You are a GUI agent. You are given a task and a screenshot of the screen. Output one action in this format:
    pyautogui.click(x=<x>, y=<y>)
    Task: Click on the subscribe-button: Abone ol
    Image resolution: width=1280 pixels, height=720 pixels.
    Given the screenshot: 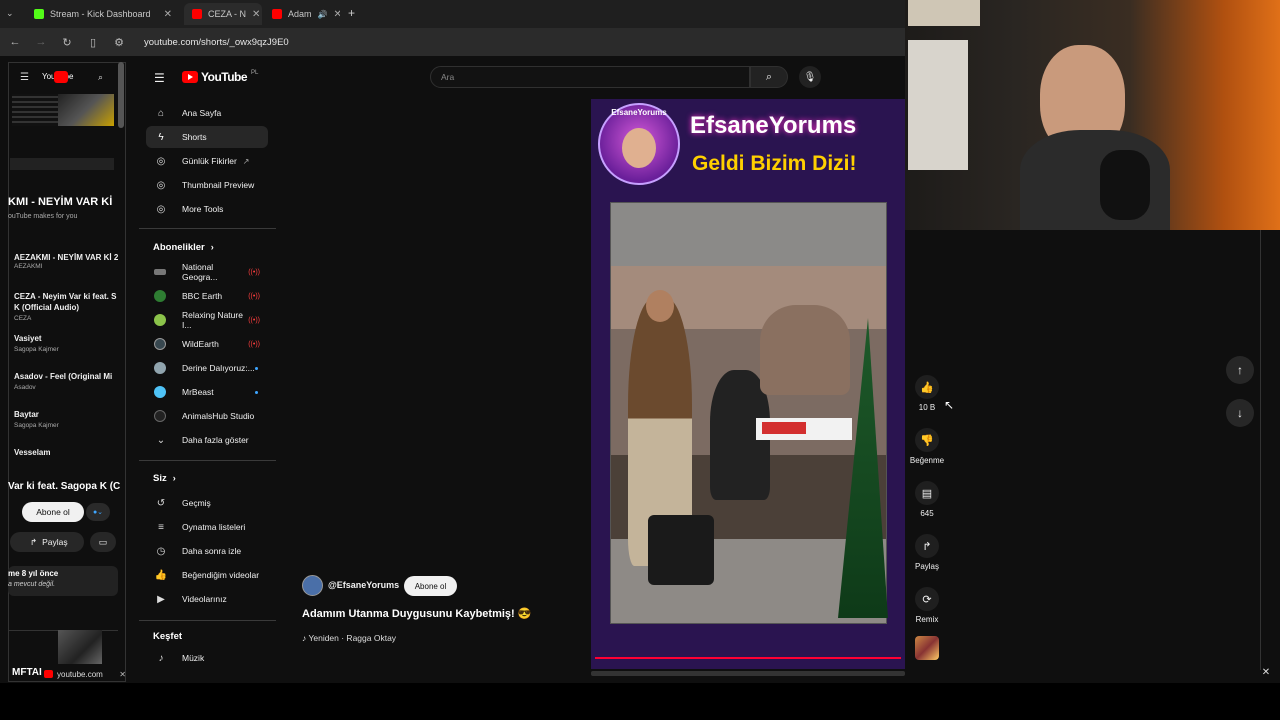 What is the action you would take?
    pyautogui.click(x=430, y=586)
    